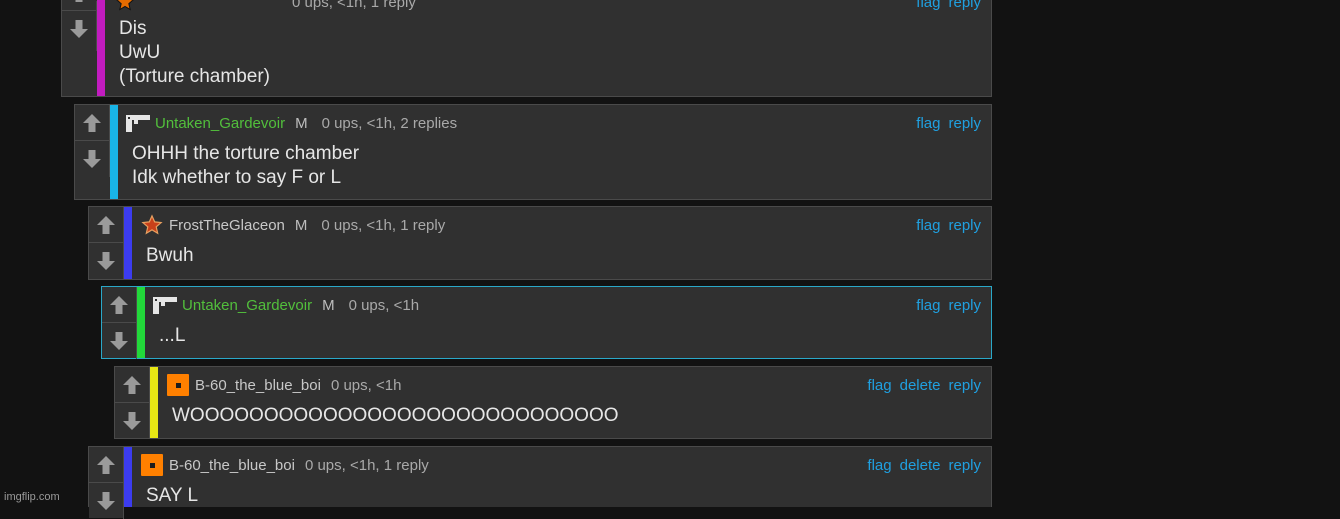 This screenshot has height=519, width=1340. Describe the element at coordinates (395, 415) in the screenshot. I see `comment-text: WOOOOOOOOOOOOOOOOOOOOOOOOOOOOO` at that location.